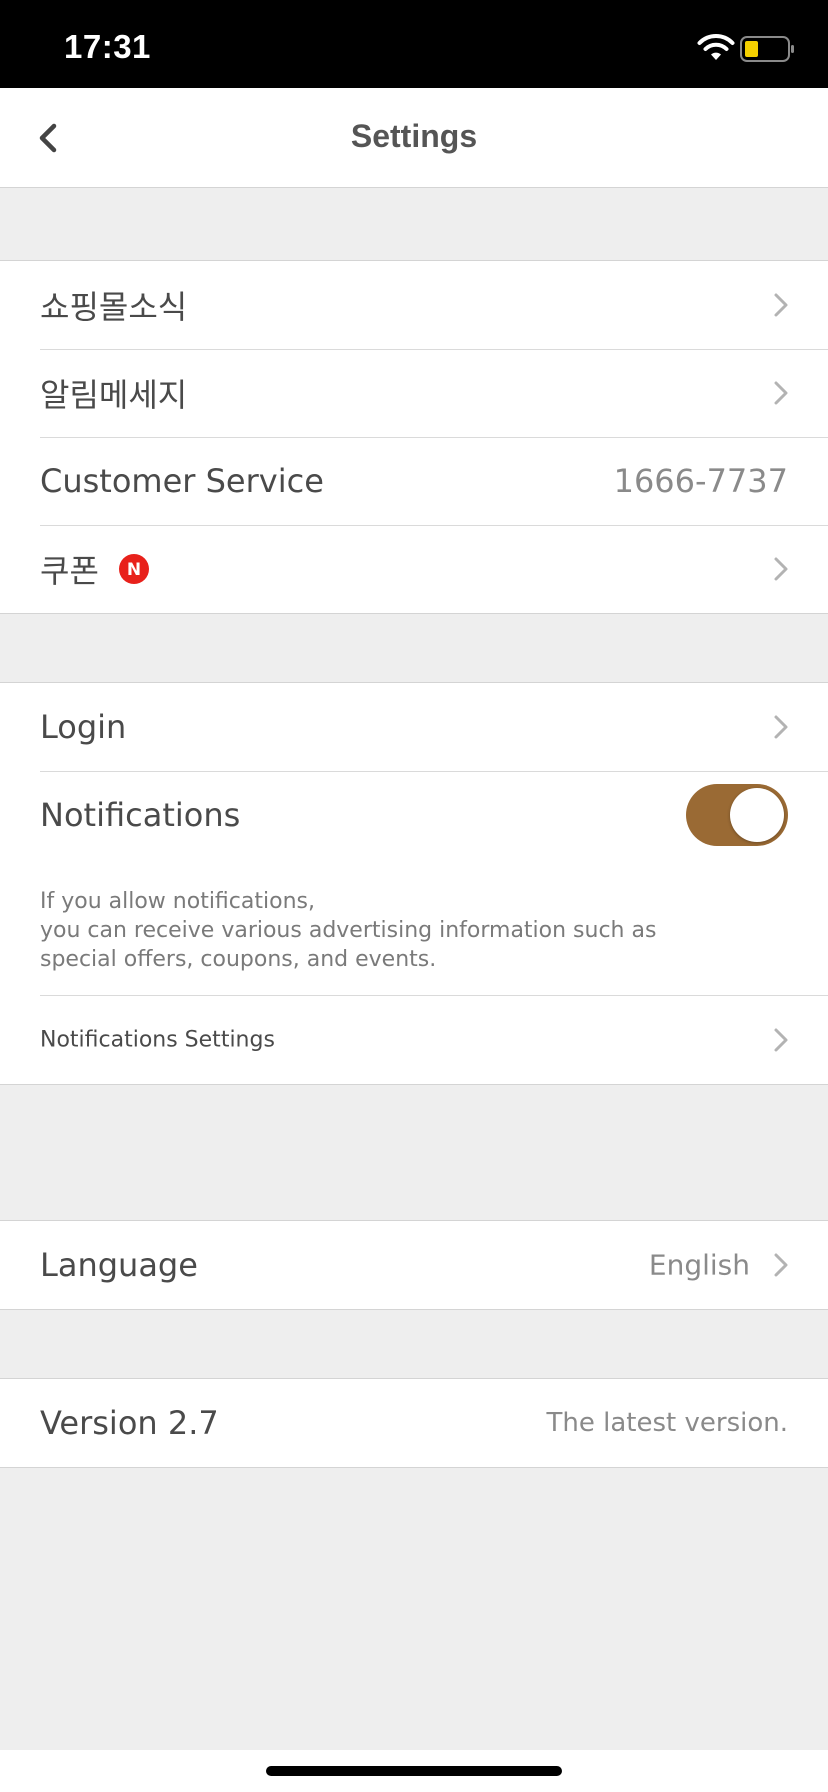  What do you see at coordinates (129, 1423) in the screenshot?
I see `version-label: Version 2.7` at bounding box center [129, 1423].